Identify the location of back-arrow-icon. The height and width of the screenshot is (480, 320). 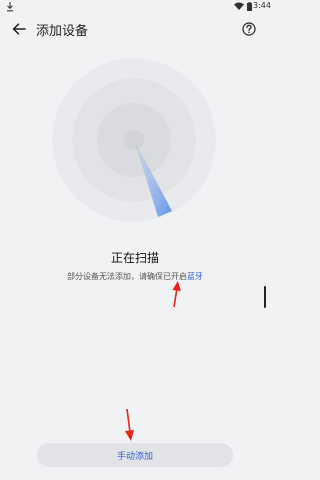
(19, 29).